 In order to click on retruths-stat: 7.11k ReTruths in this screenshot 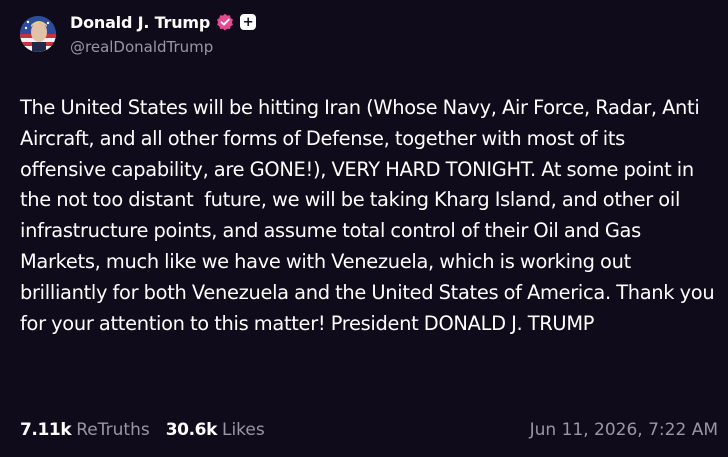, I will do `click(85, 430)`.